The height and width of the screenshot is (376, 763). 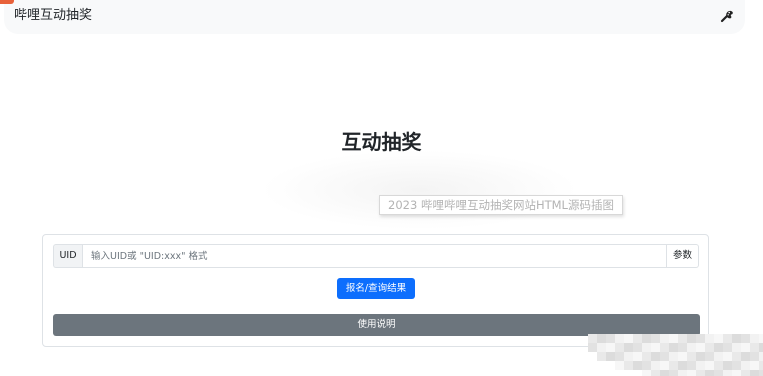 I want to click on corner-badge, so click(x=7, y=2).